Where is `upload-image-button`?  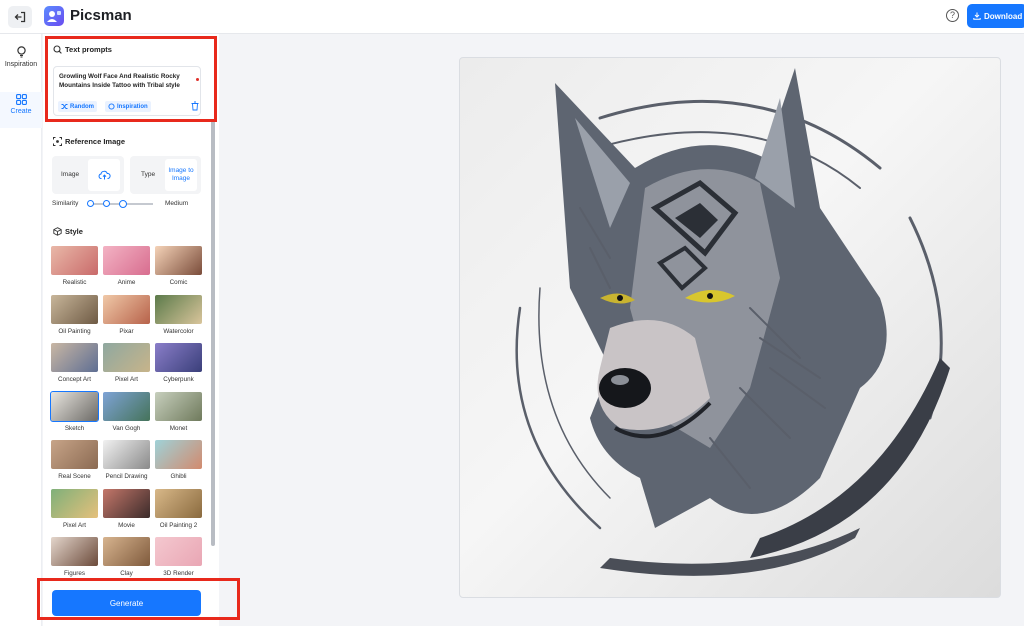 upload-image-button is located at coordinates (104, 175).